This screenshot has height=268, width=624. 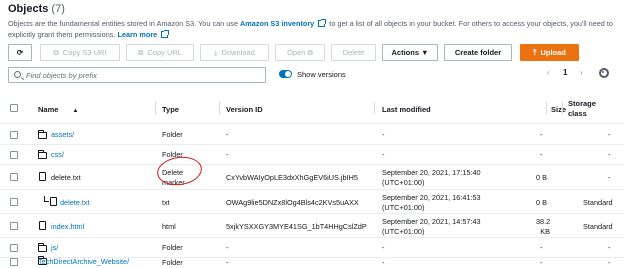 What do you see at coordinates (83, 262) in the screenshot?
I see `object-name-link-techdirect: TechDirectArchive_Website/` at bounding box center [83, 262].